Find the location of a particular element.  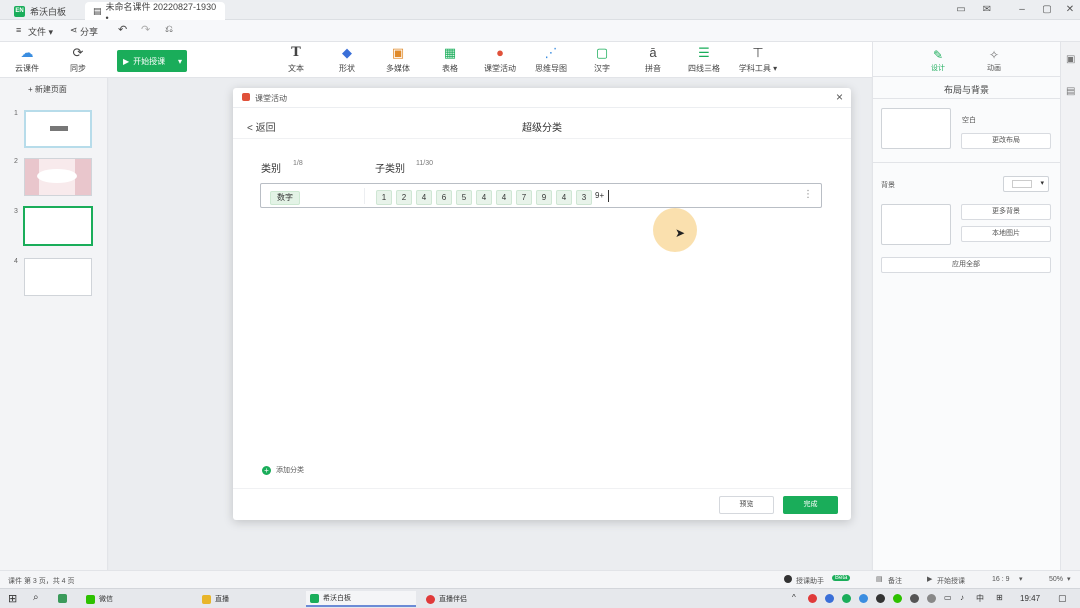

change-layout-button: 更改布局 is located at coordinates (1006, 141).